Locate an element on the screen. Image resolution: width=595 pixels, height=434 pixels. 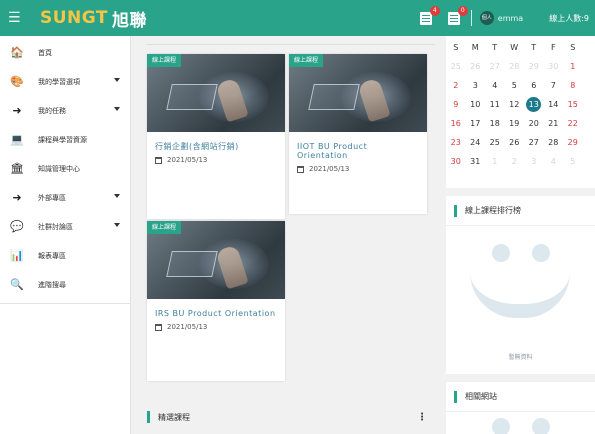
calendar-day-number: 7 is located at coordinates (553, 85).